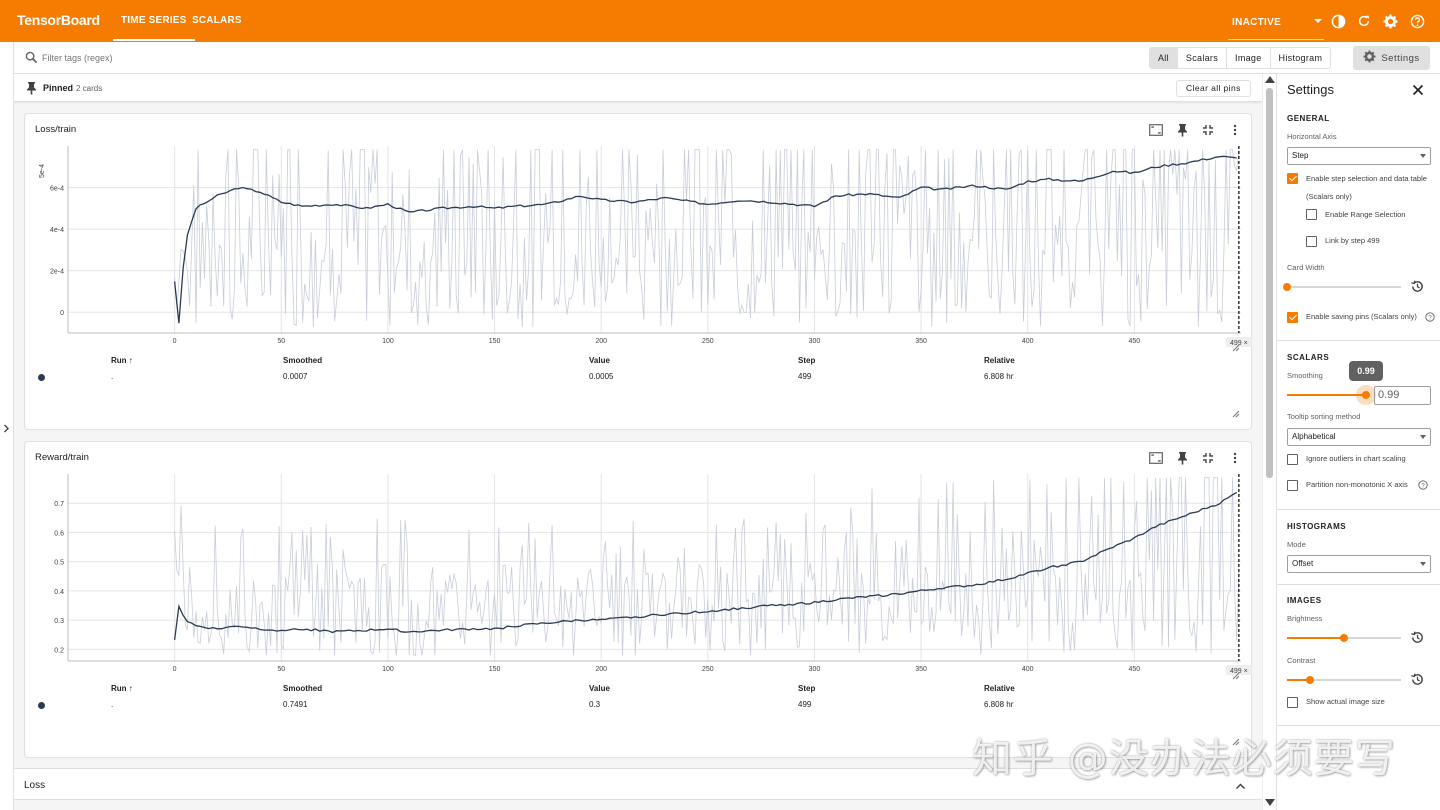 The width and height of the screenshot is (1440, 810). What do you see at coordinates (1317, 526) in the screenshot?
I see `histograms-section-heading: HISTOGRAMS` at bounding box center [1317, 526].